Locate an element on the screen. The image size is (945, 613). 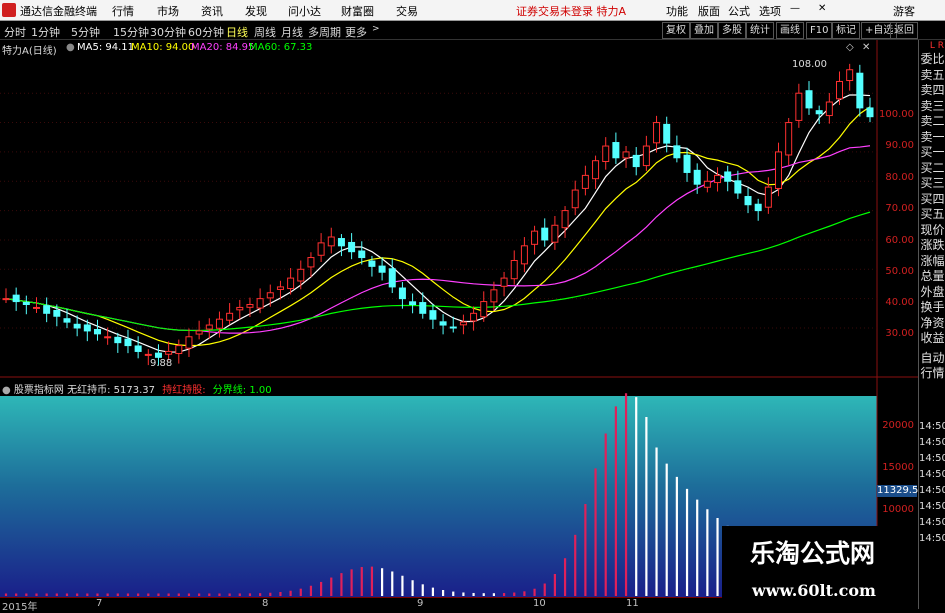
period-60min: 60分钟 is located at coordinates (206, 32).